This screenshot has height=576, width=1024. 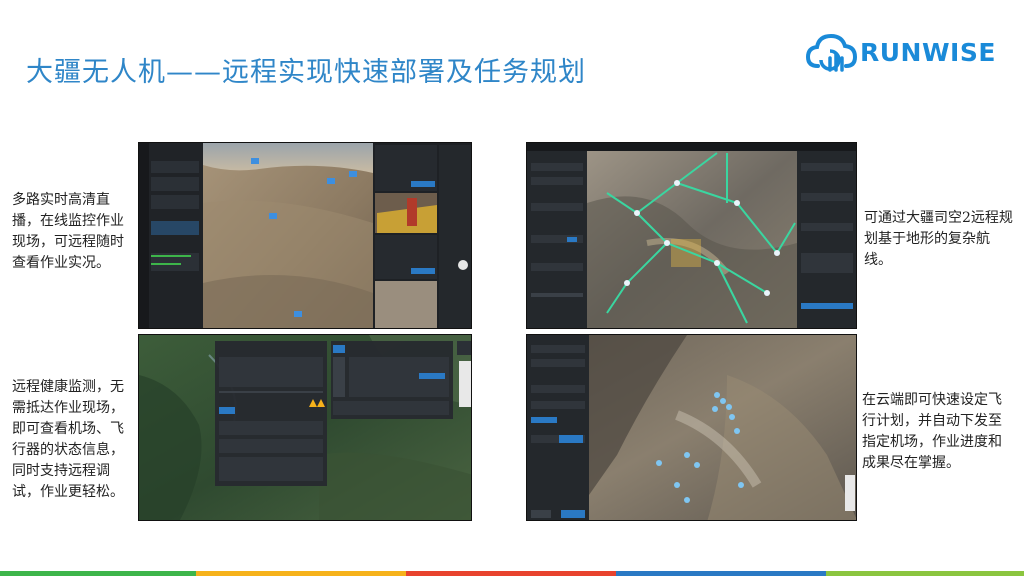 What do you see at coordinates (306, 72) in the screenshot?
I see `slide-title: 大疆无人机——远程实现快速部署及任务规划` at bounding box center [306, 72].